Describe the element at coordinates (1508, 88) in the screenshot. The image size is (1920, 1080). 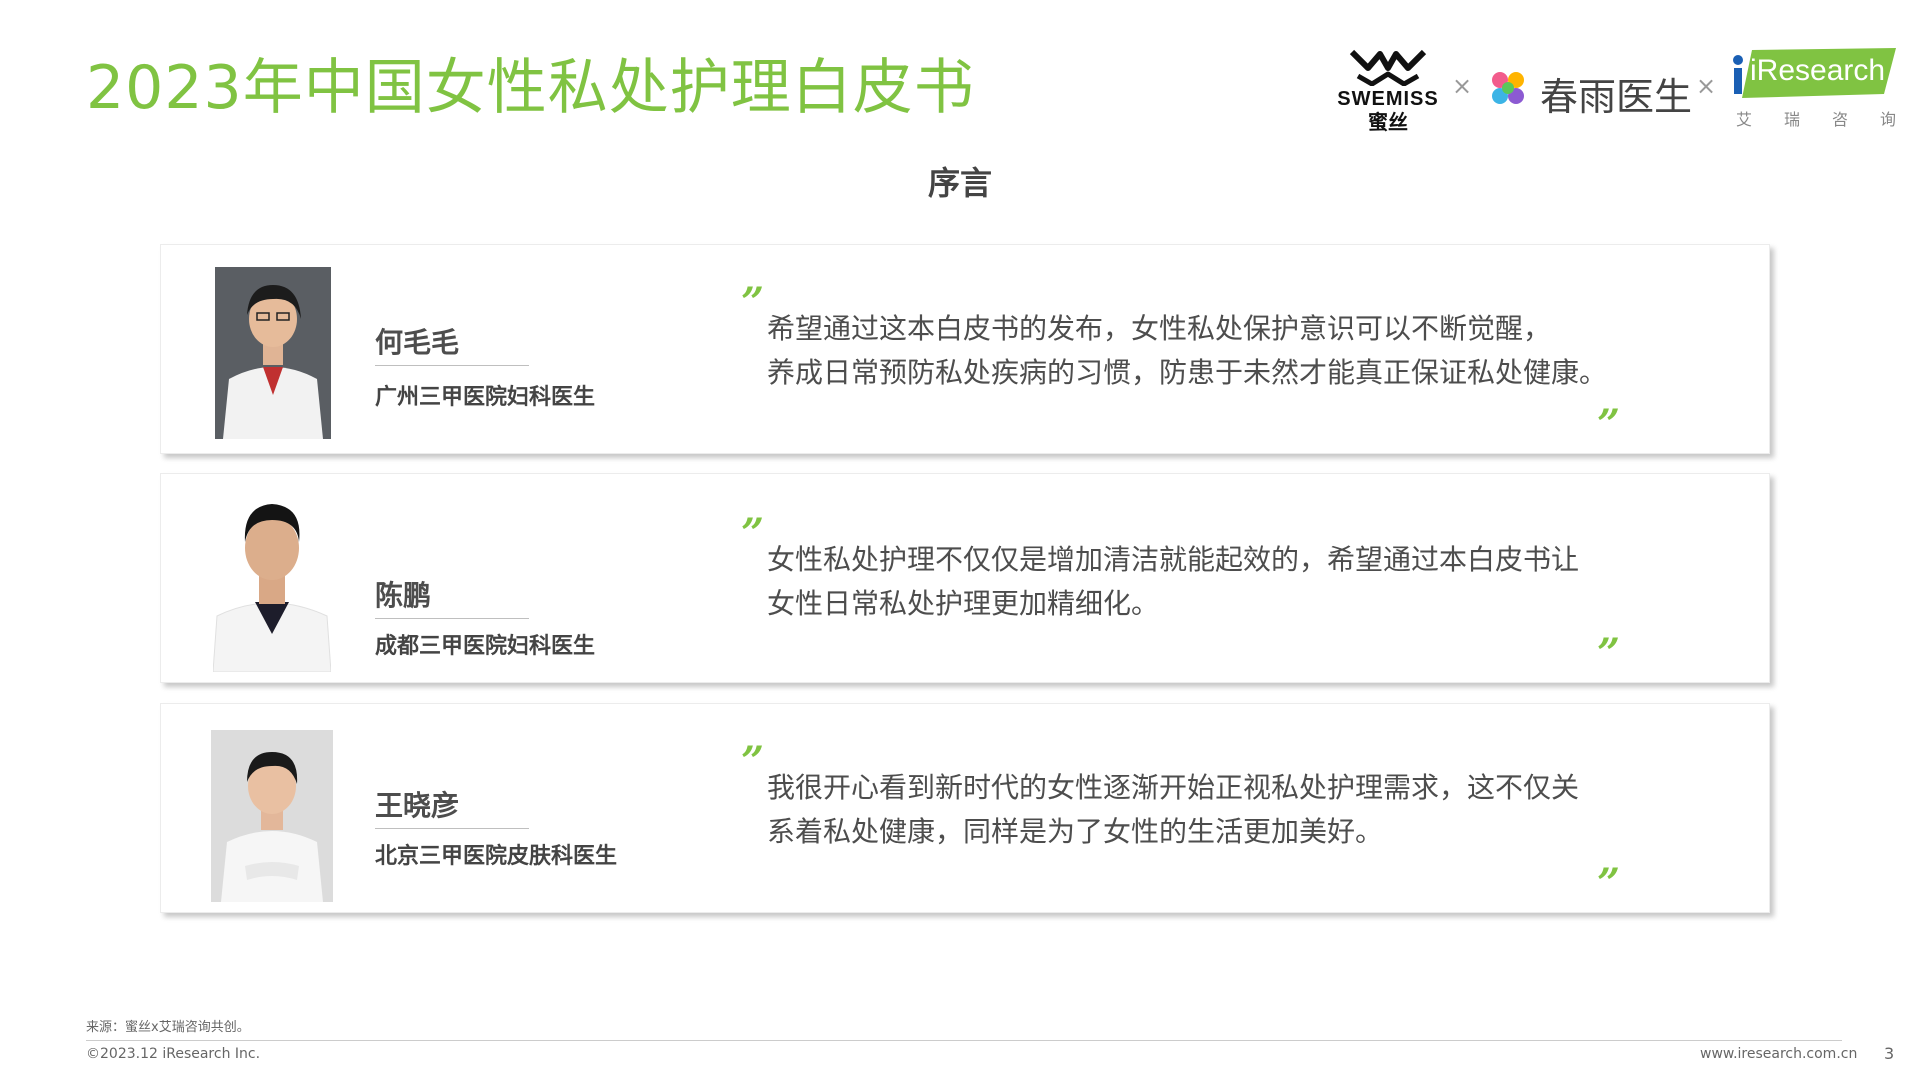
I see `chunyu-petal-icon` at that location.